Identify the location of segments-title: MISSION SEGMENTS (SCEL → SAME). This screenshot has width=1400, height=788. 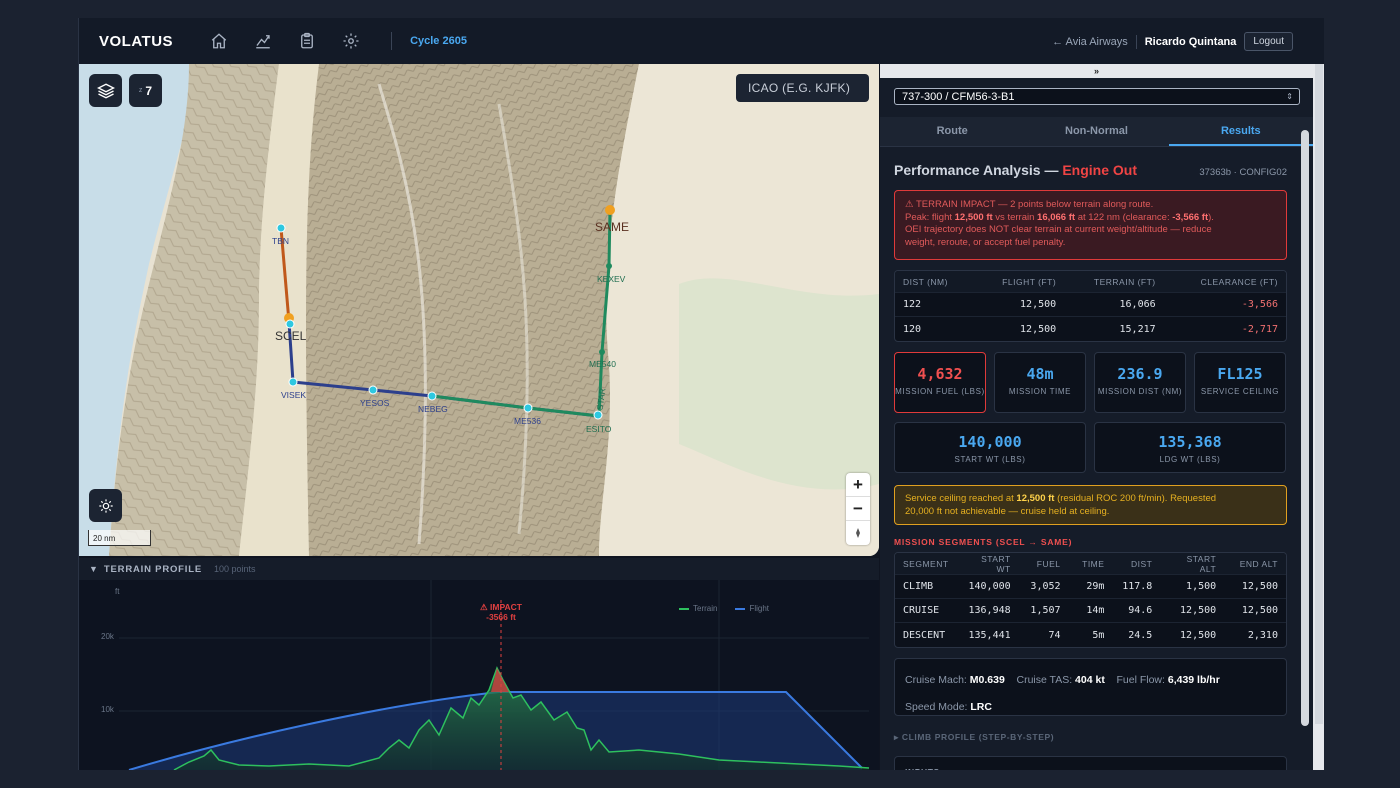
(983, 542).